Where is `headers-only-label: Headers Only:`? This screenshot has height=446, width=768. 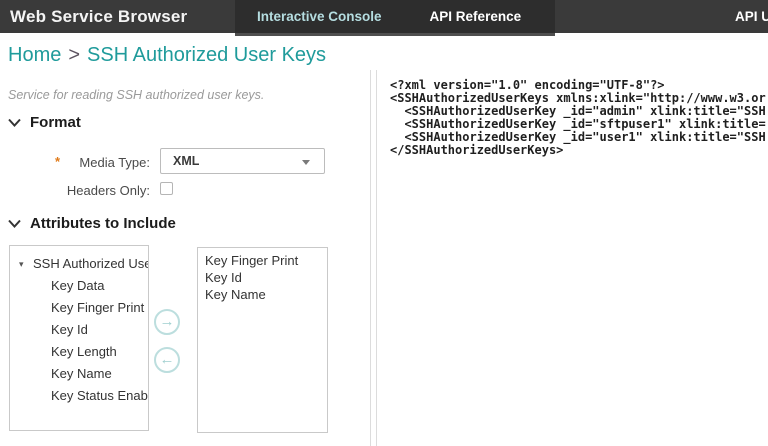
headers-only-label: Headers Only: is located at coordinates (108, 190).